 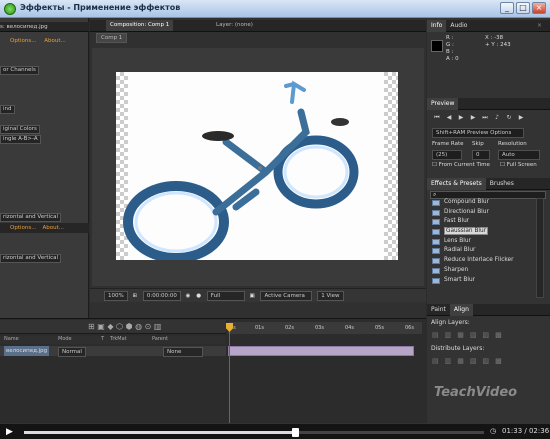 What do you see at coordinates (488, 310) in the screenshot?
I see `align-panel-tabs: Paint Align` at bounding box center [488, 310].